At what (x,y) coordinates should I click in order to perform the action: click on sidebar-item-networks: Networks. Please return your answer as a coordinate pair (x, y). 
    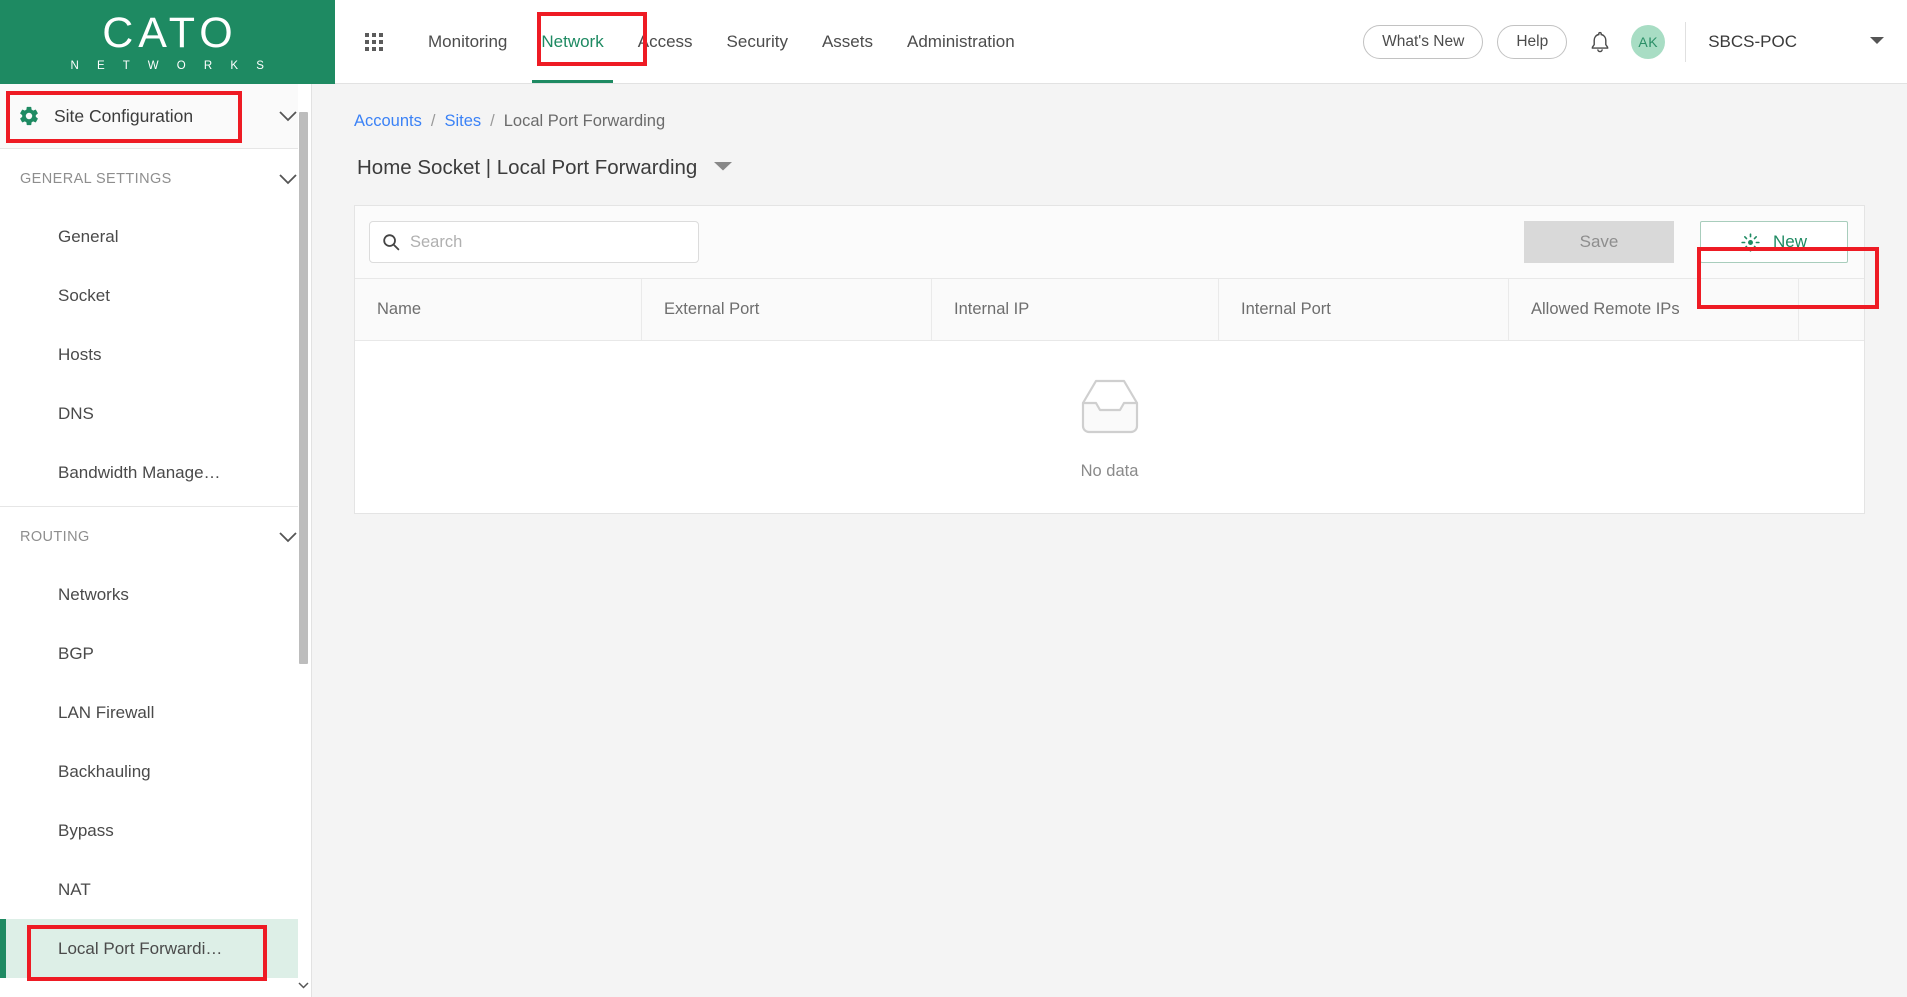
    Looking at the image, I should click on (156, 594).